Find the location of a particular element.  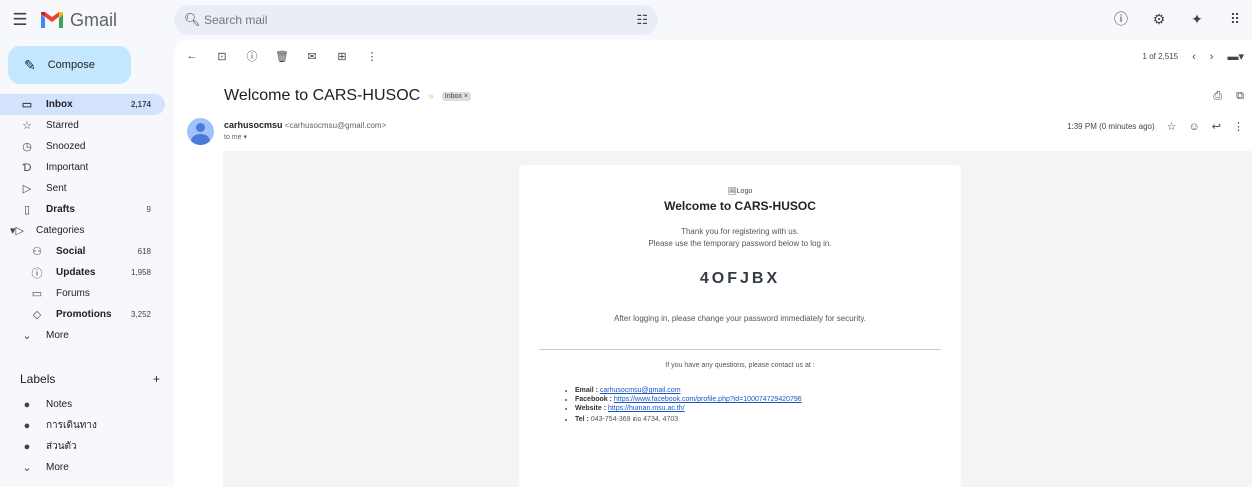

sidebar-item-label: Sent is located at coordinates (56, 188).